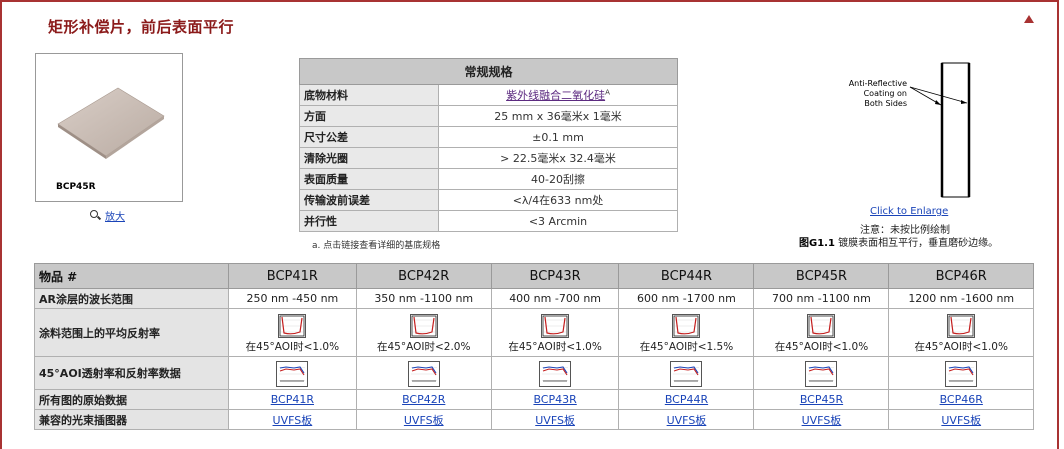 This screenshot has width=1064, height=449. I want to click on reflectance-cell: 在45°AOI时<2.0%, so click(423, 332).